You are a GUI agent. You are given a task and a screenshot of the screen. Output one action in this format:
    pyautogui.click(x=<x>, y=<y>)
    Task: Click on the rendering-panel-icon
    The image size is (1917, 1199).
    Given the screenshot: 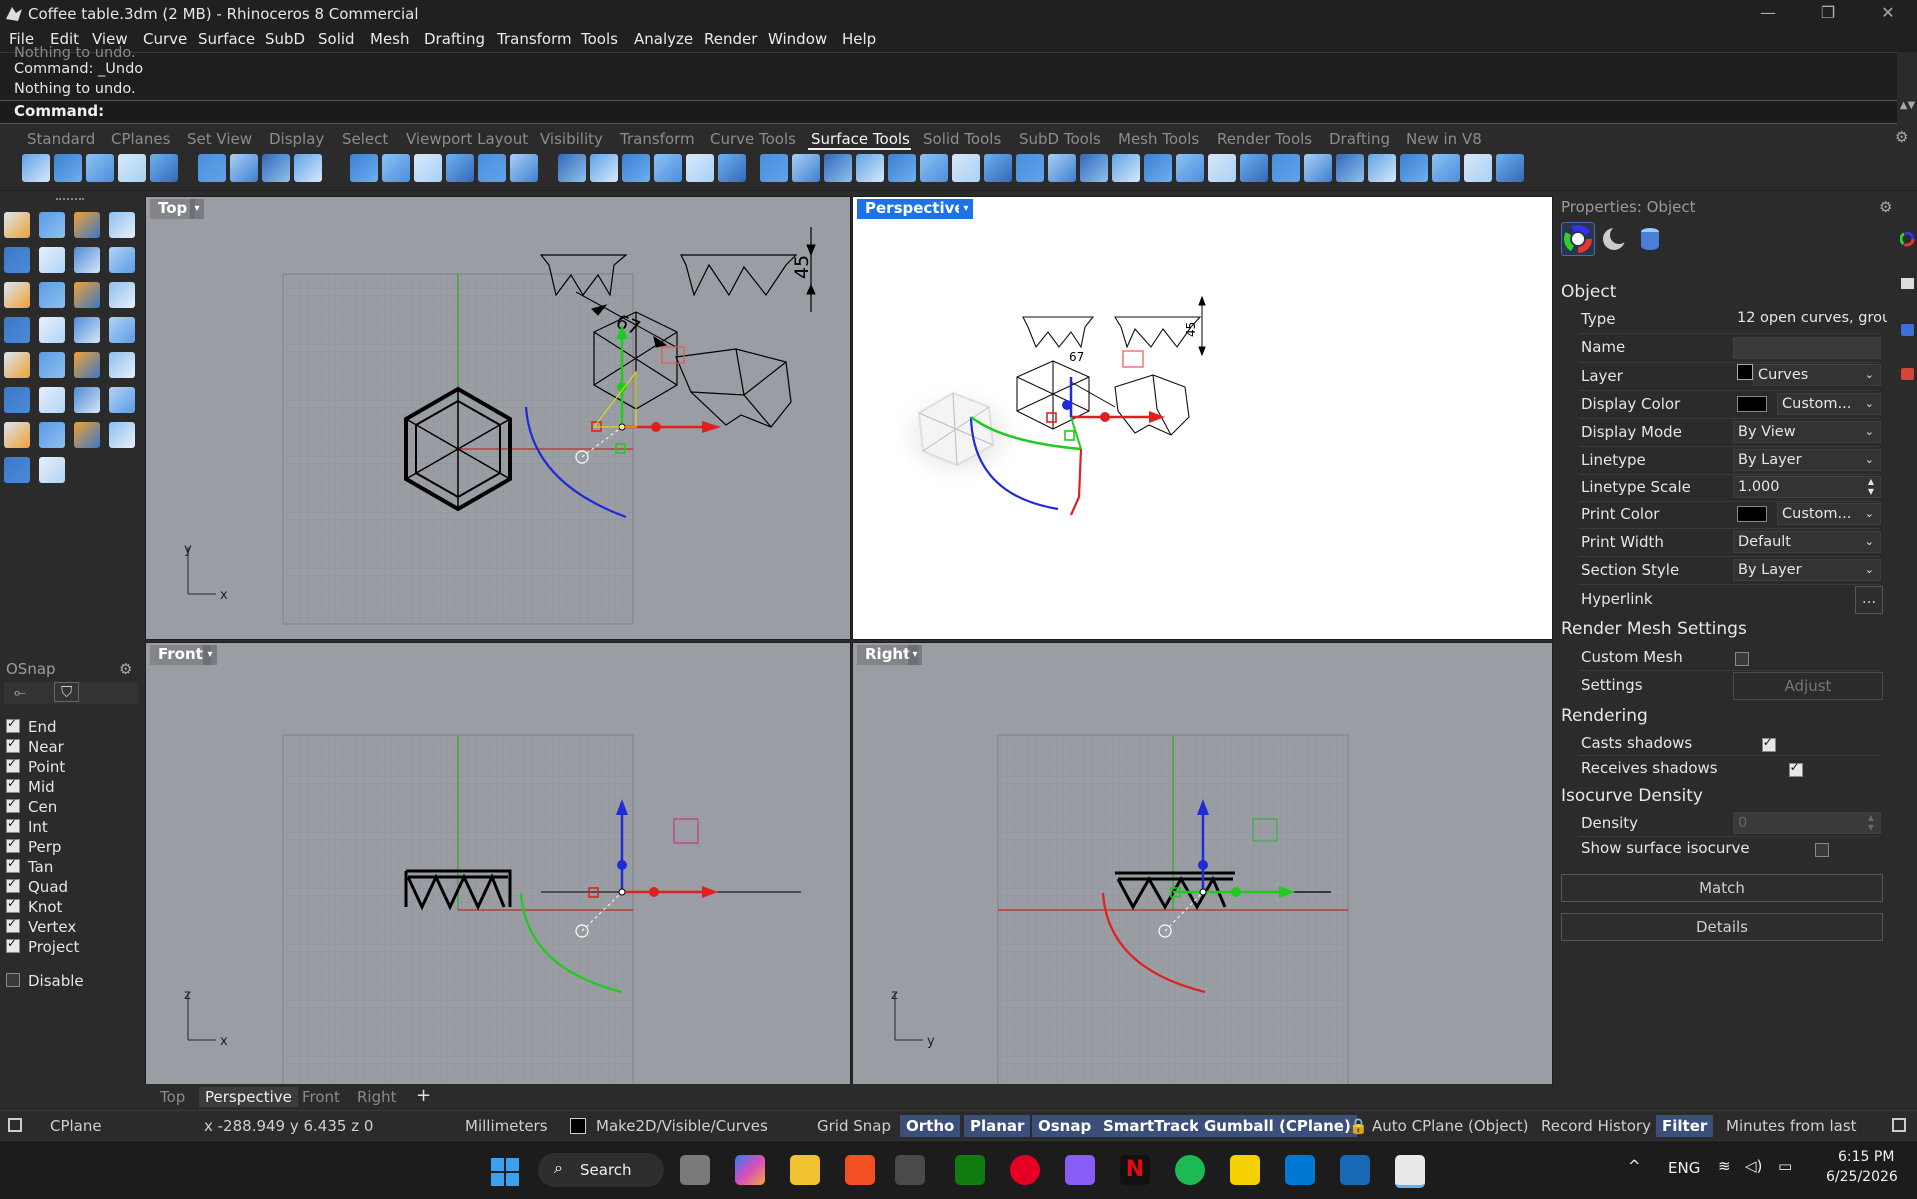 What is the action you would take?
    pyautogui.click(x=1907, y=374)
    